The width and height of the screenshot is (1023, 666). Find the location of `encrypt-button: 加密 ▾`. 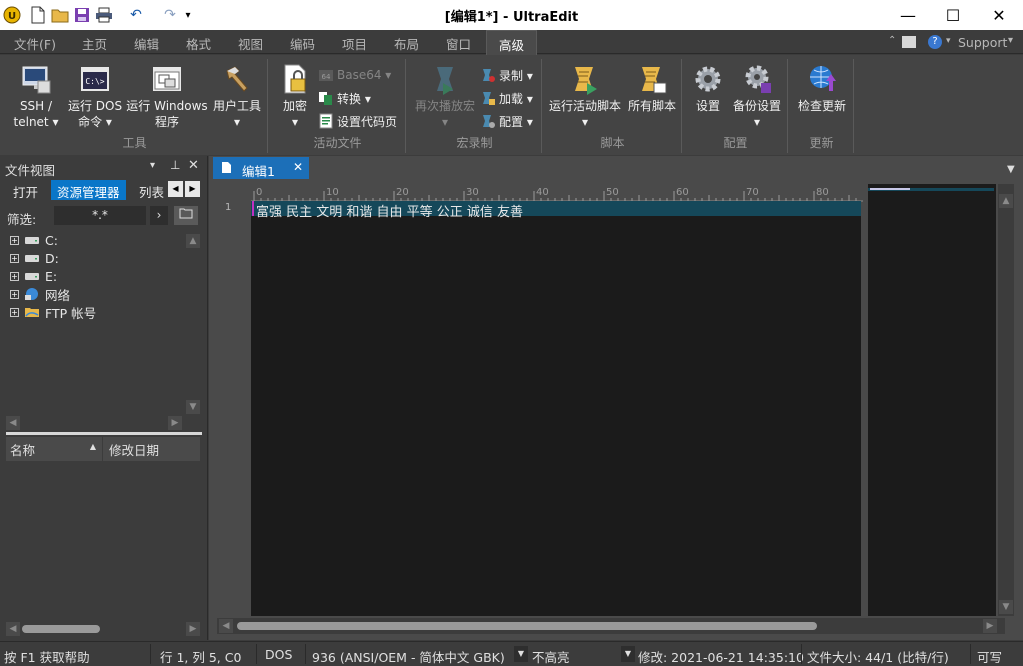

encrypt-button: 加密 ▾ is located at coordinates (295, 96).